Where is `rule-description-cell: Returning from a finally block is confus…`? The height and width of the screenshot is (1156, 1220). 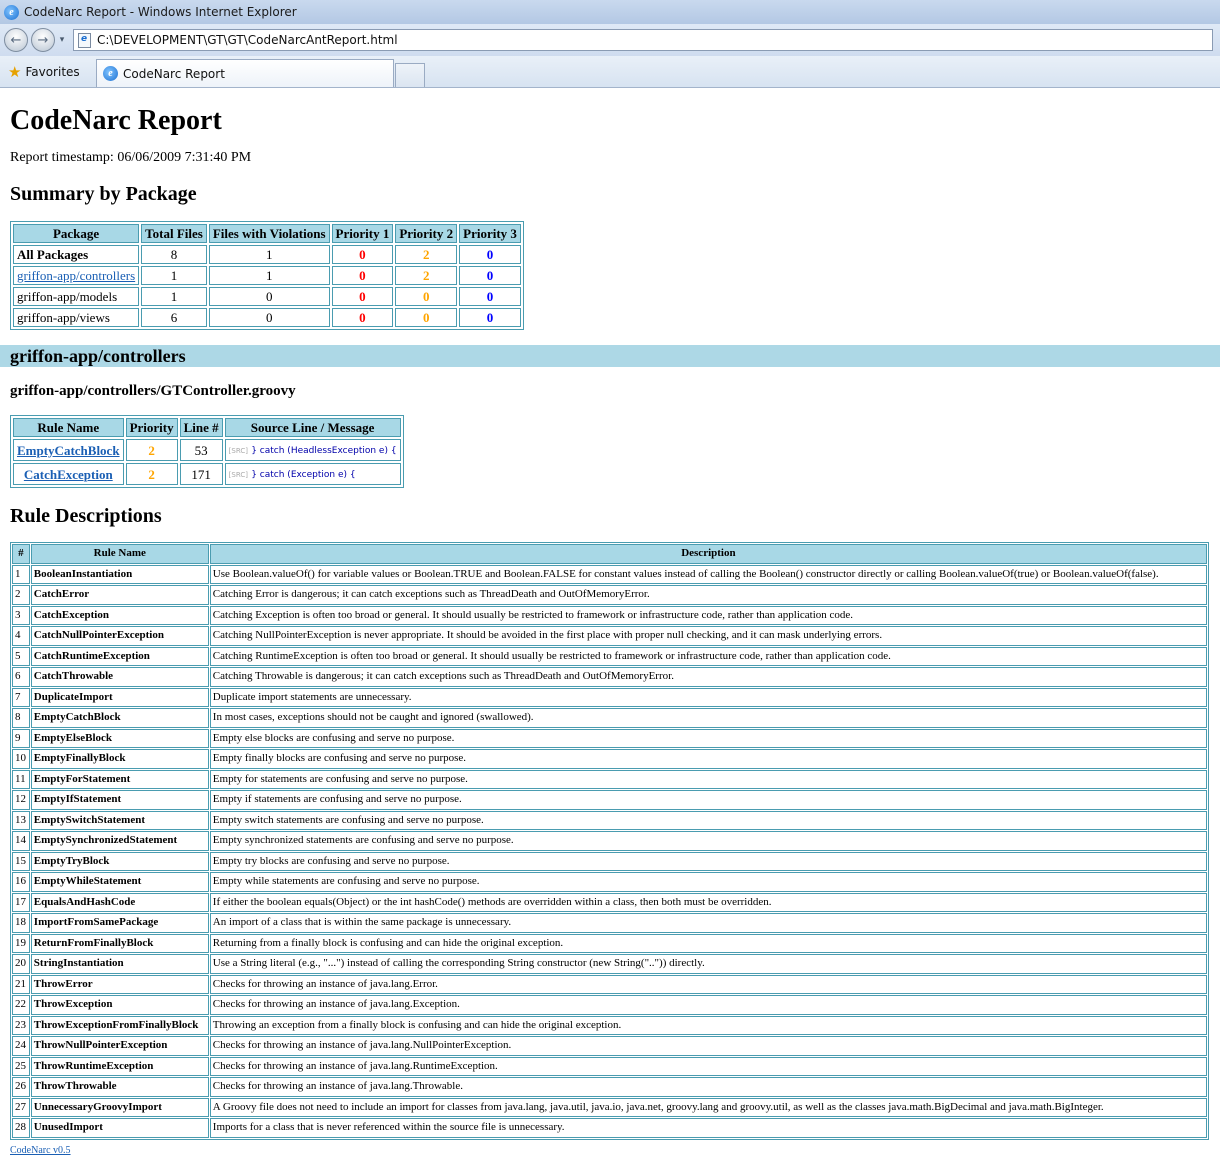
rule-description-cell: Returning from a finally block is confus… is located at coordinates (708, 943).